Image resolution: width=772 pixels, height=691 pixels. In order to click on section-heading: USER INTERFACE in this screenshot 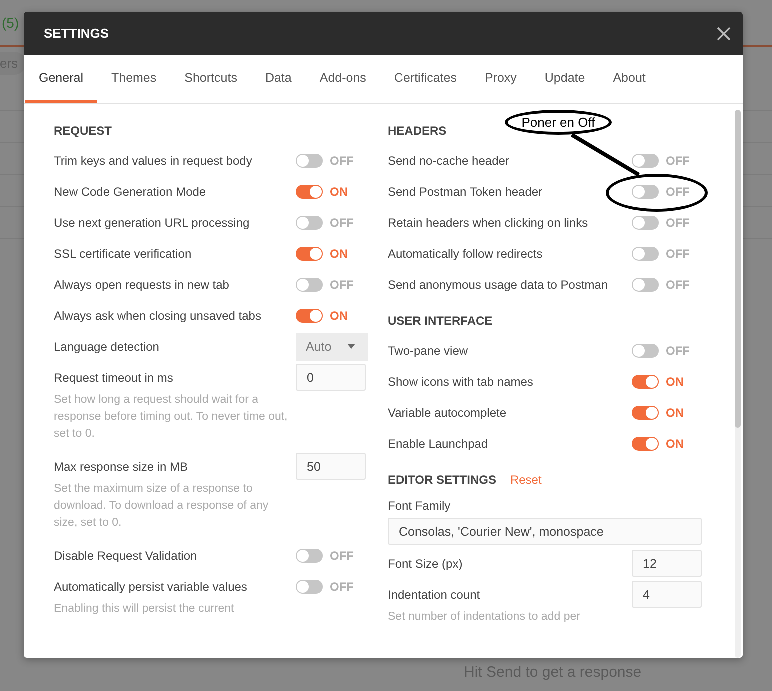, I will do `click(440, 321)`.